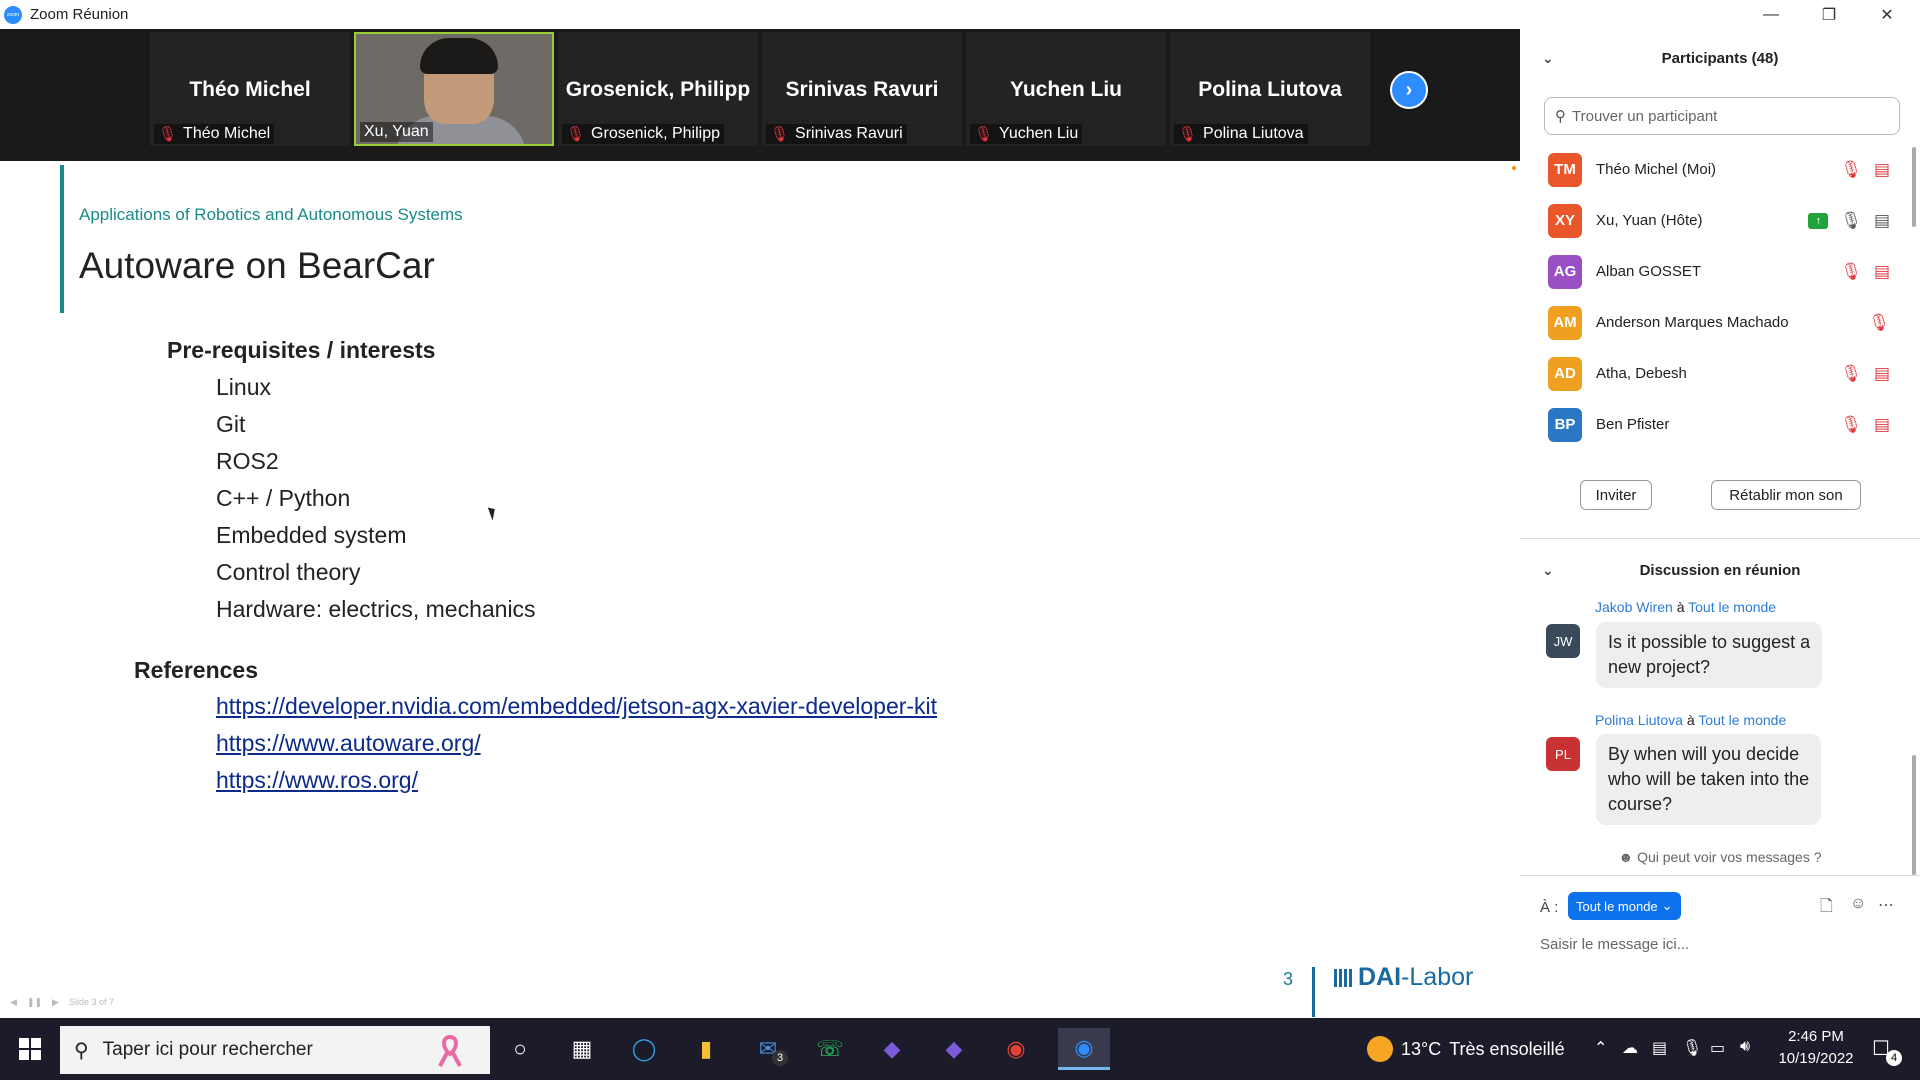  What do you see at coordinates (1882, 221) in the screenshot?
I see `camera-icon: ▤` at bounding box center [1882, 221].